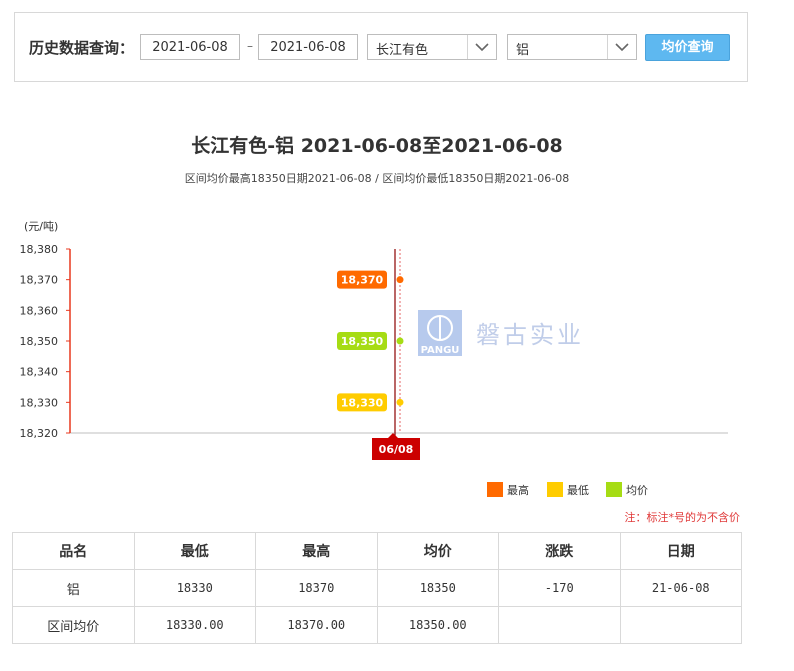 The height and width of the screenshot is (671, 794). I want to click on query-label: 历史数据查询：, so click(82, 48).